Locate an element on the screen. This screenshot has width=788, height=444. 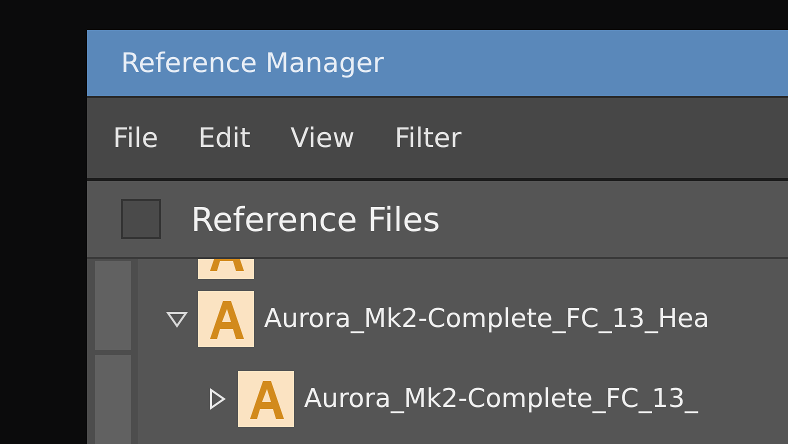
window-title: Reference Manager is located at coordinates (437, 63).